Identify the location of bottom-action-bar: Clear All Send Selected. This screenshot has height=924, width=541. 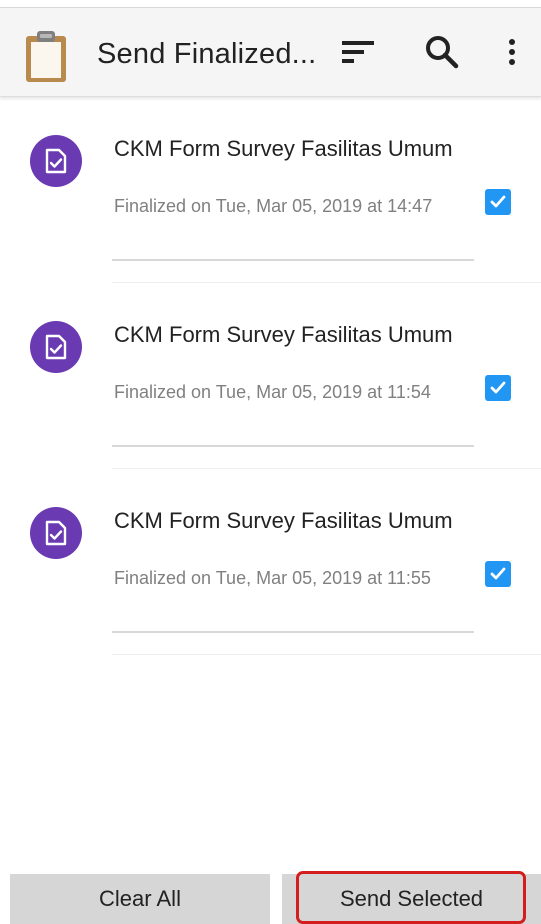
(270, 895).